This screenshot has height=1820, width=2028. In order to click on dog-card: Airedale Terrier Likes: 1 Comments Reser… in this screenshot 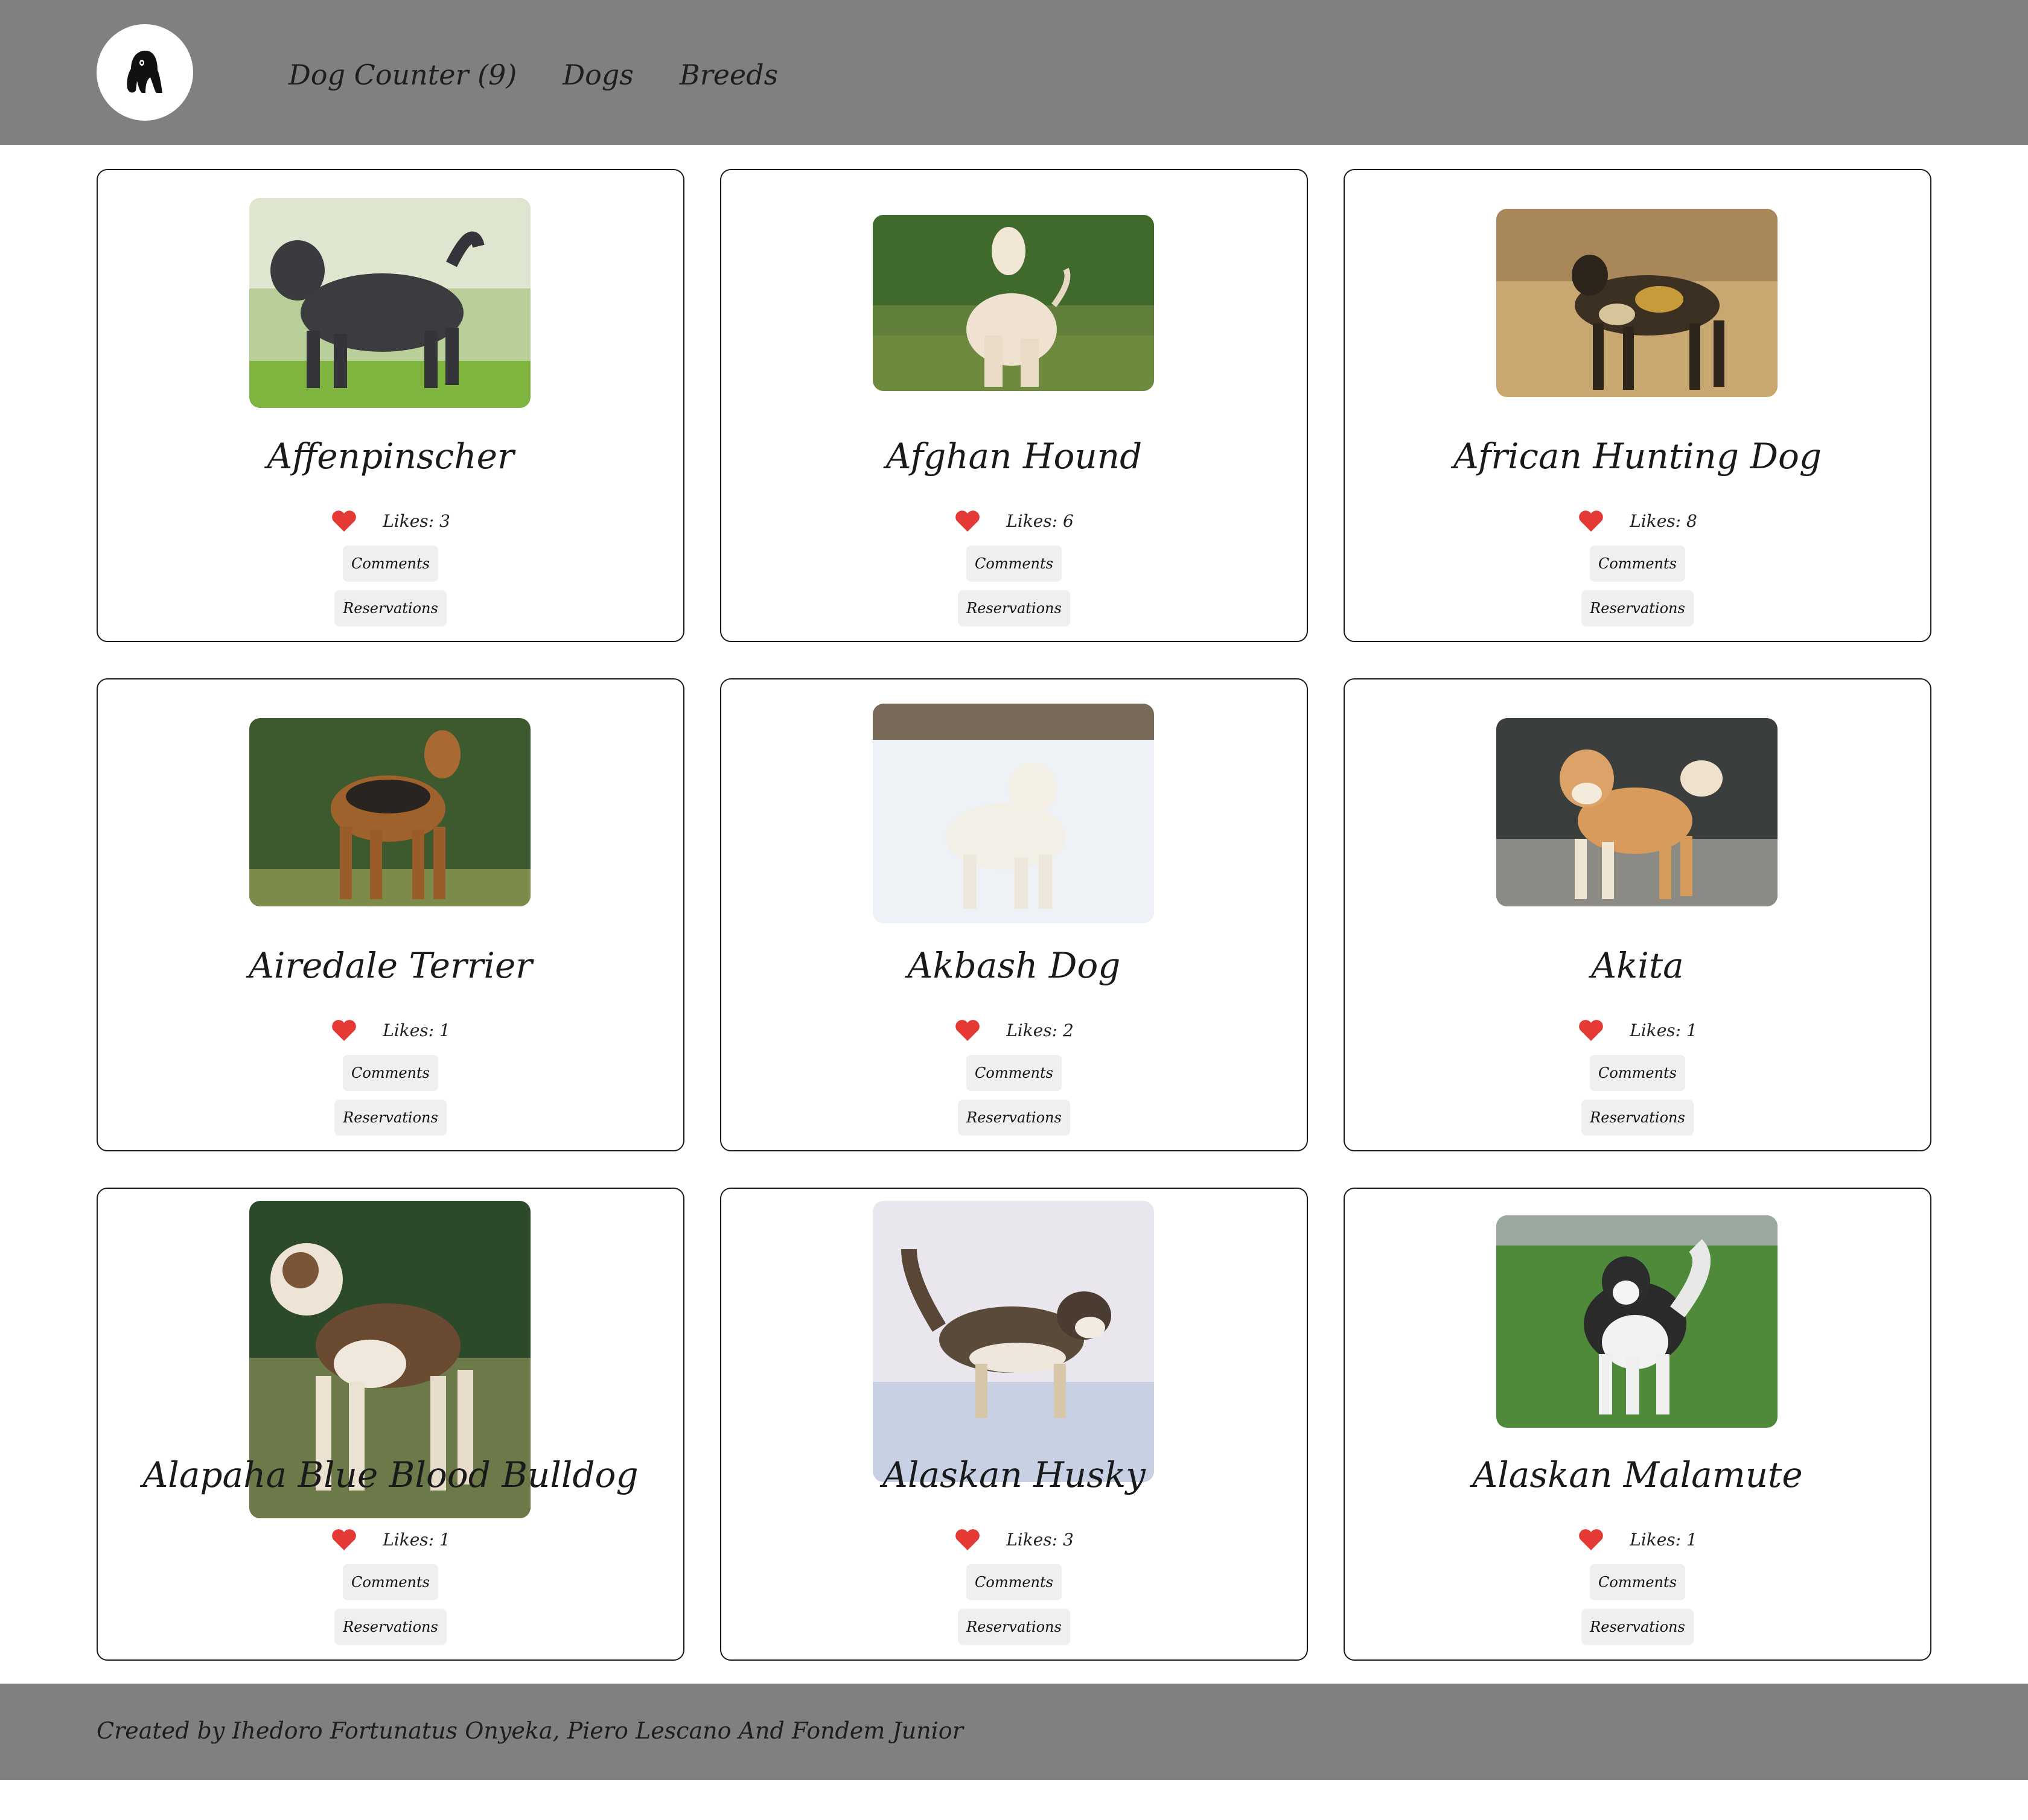, I will do `click(390, 915)`.